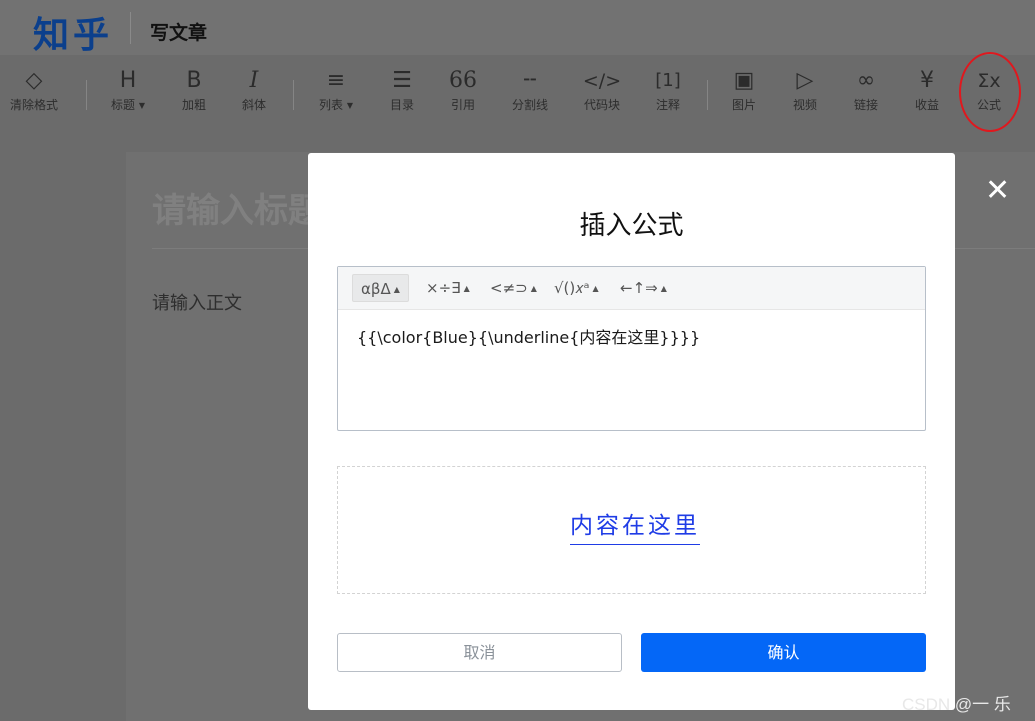 The height and width of the screenshot is (721, 1035). What do you see at coordinates (667, 105) in the screenshot?
I see `footnote-label: 注释` at bounding box center [667, 105].